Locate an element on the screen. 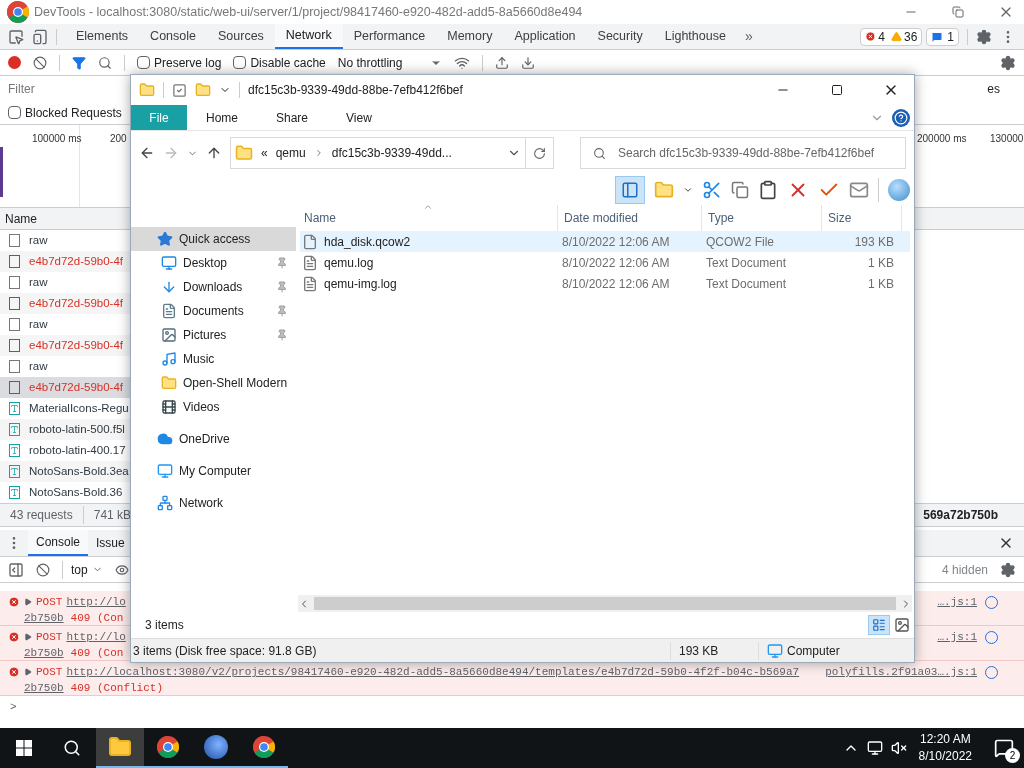 The width and height of the screenshot is (1024, 768). clear-console-icon is located at coordinates (43, 569).